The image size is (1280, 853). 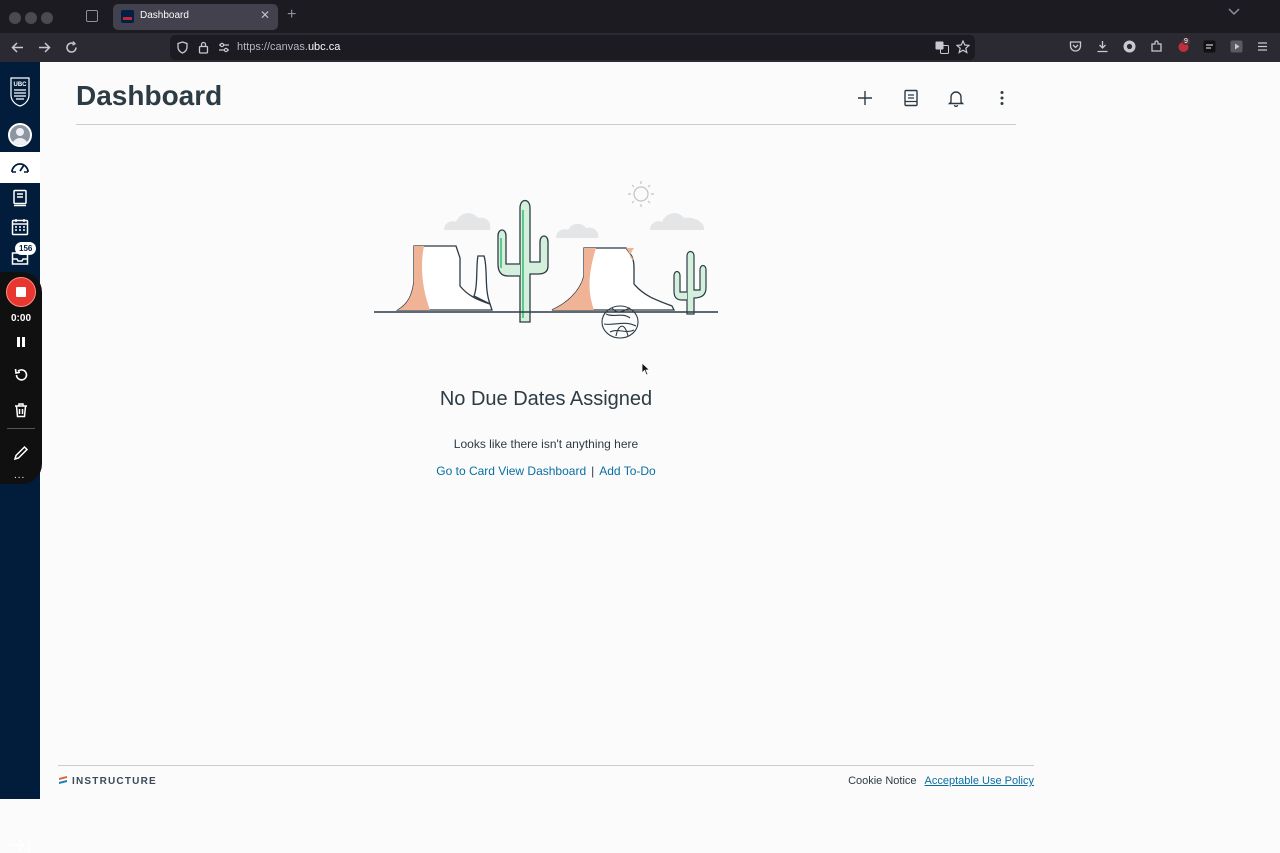 I want to click on acceptable-use-policy-link: Acceptable Use Policy, so click(x=979, y=781).